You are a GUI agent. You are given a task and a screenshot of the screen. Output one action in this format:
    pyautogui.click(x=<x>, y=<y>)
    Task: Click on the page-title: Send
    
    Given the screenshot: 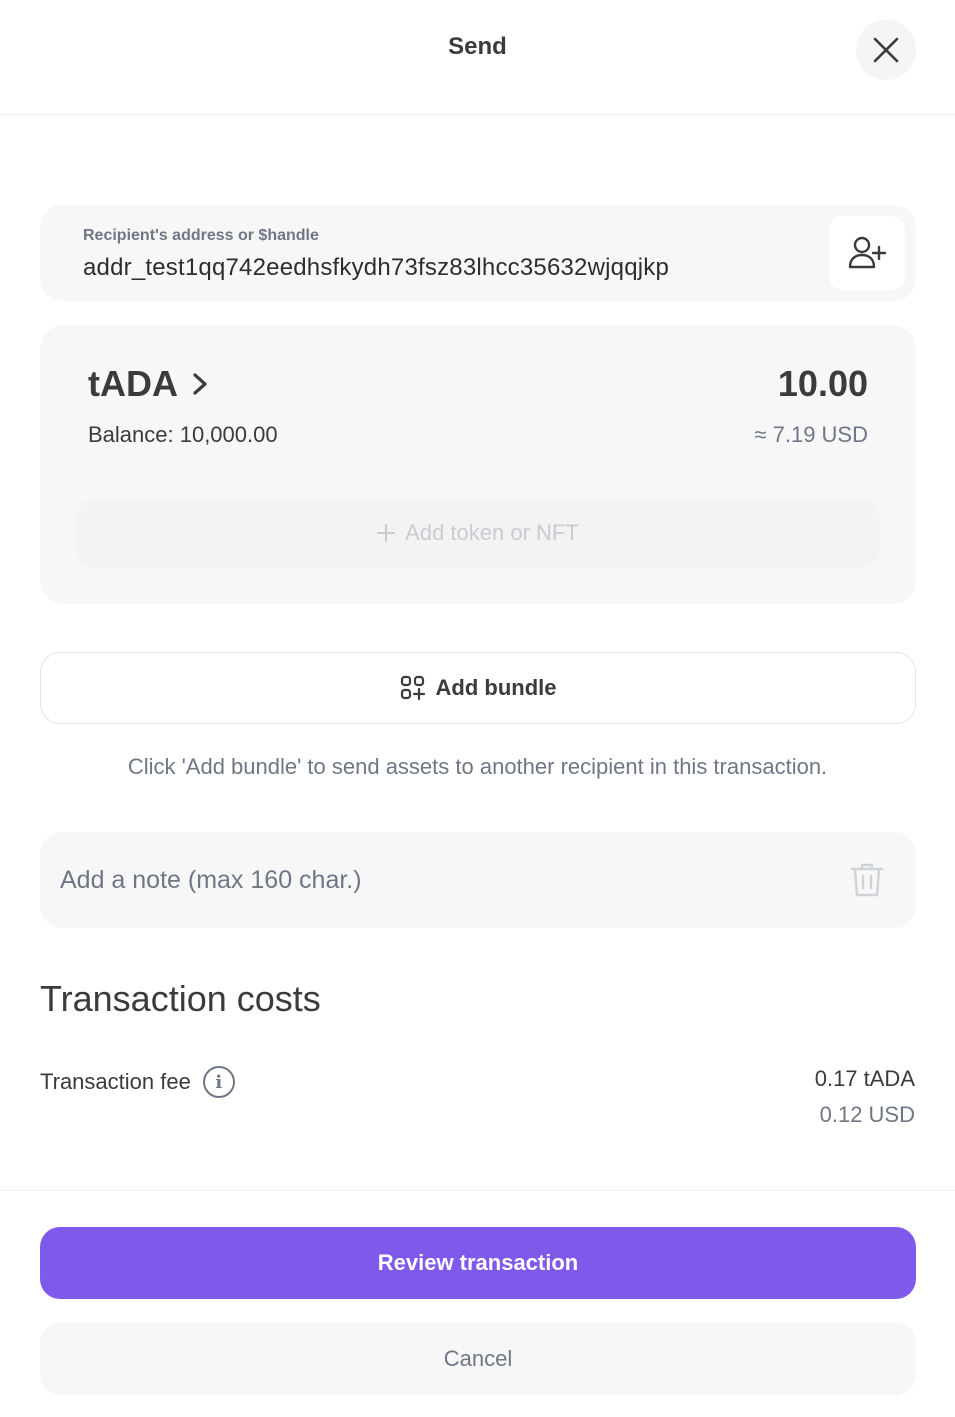 What is the action you would take?
    pyautogui.click(x=477, y=46)
    